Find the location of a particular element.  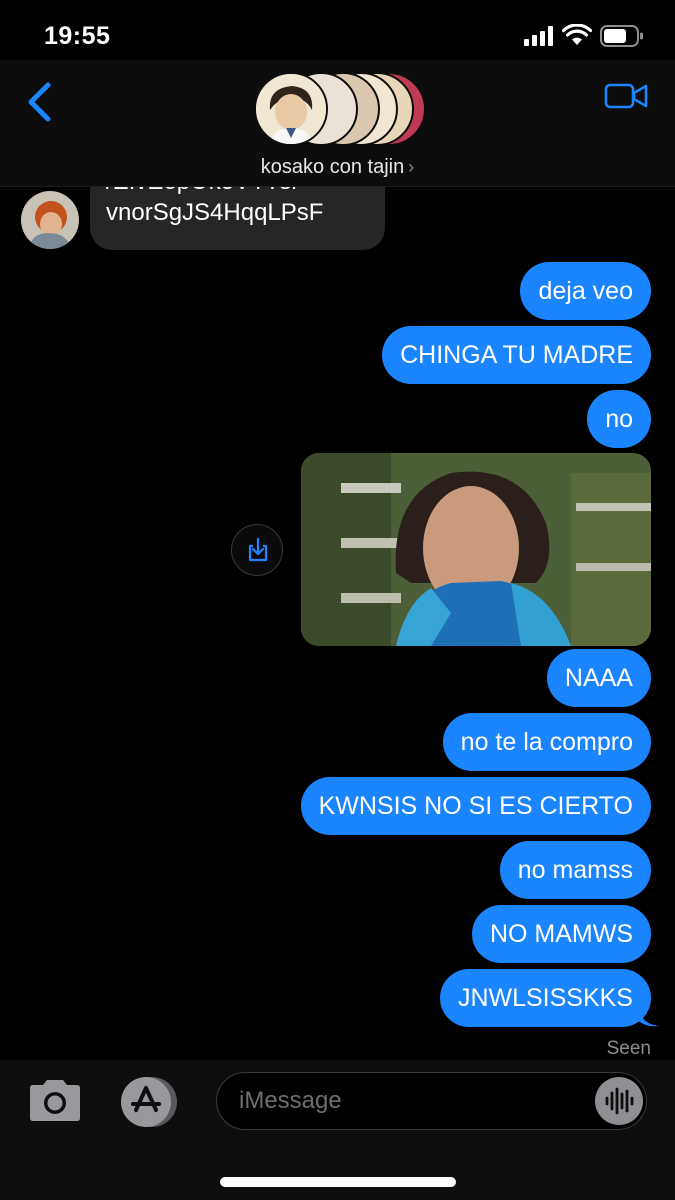

save-media-button is located at coordinates (257, 550).